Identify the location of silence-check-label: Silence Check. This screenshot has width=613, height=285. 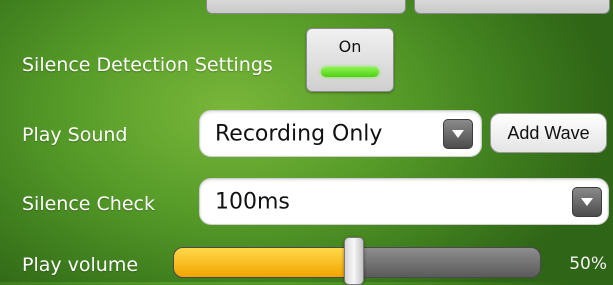
(88, 204).